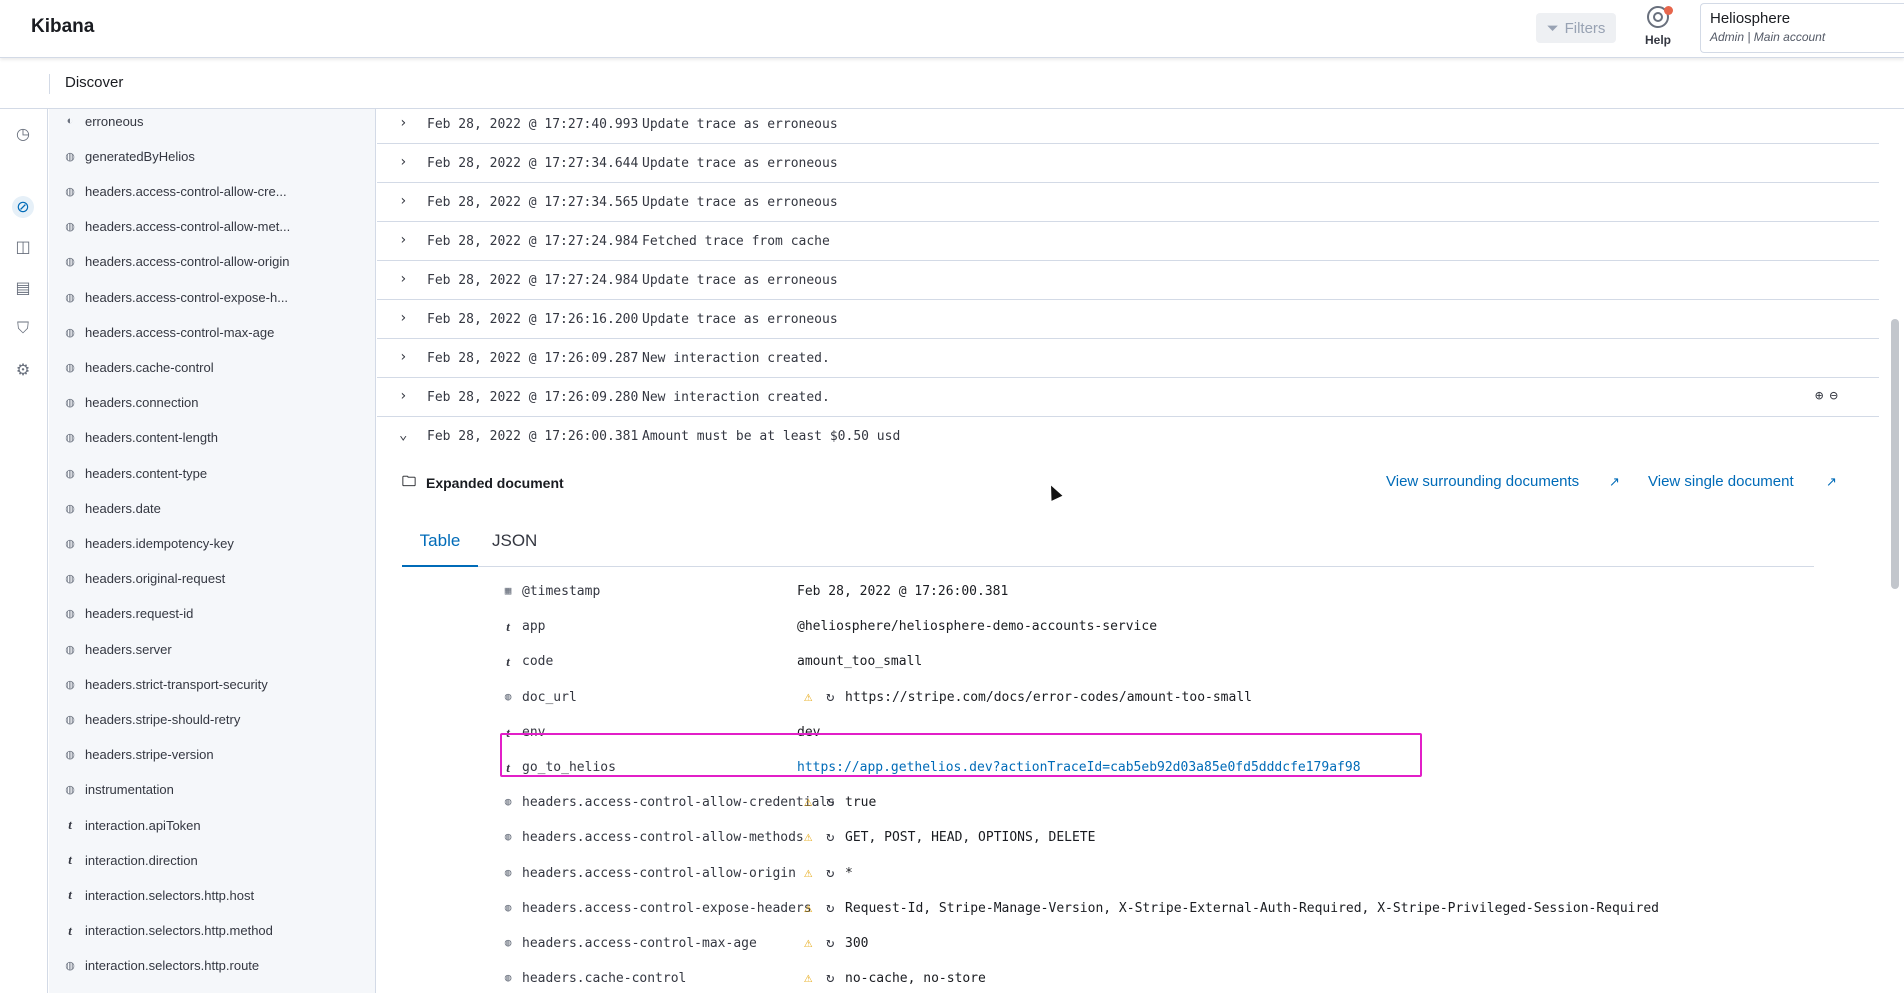  What do you see at coordinates (131, 860) in the screenshot?
I see `field-list-item: t interaction.direction` at bounding box center [131, 860].